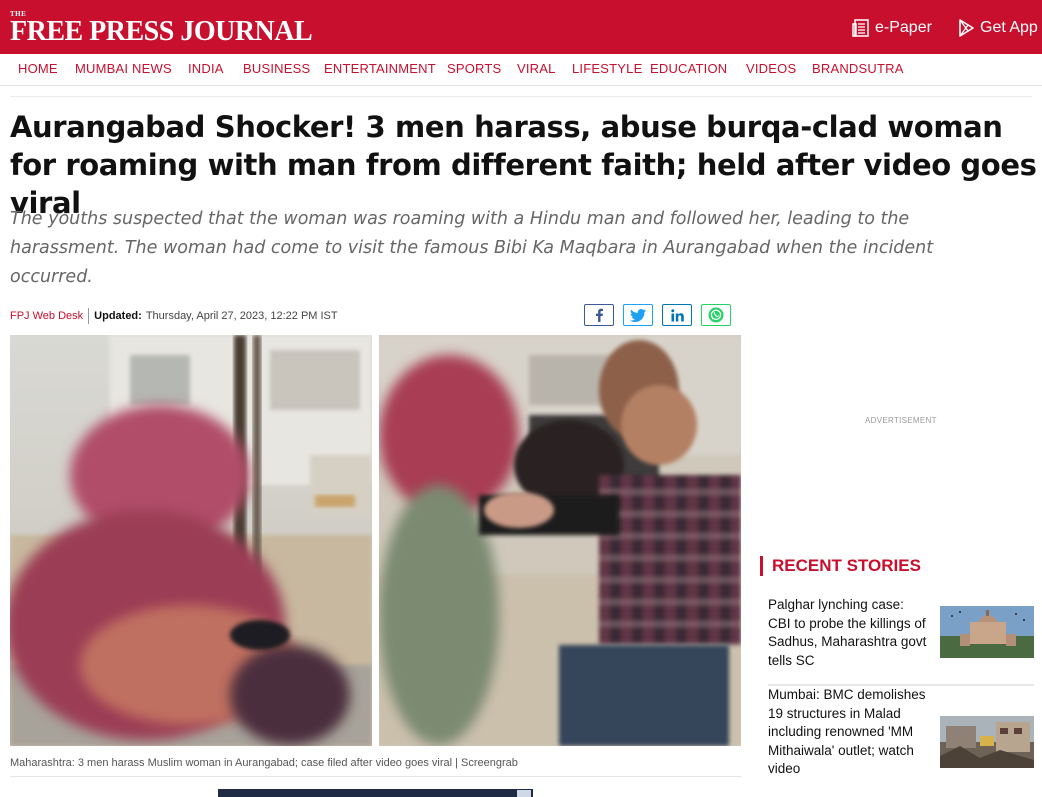 The height and width of the screenshot is (797, 1042). I want to click on get-app-label: Get App, so click(1009, 27).